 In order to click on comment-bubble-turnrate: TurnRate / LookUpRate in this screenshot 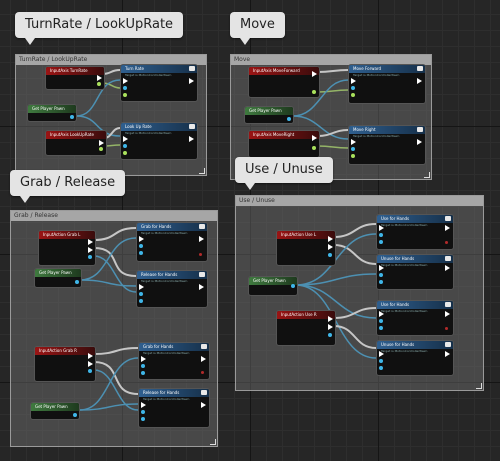, I will do `click(99, 28)`.